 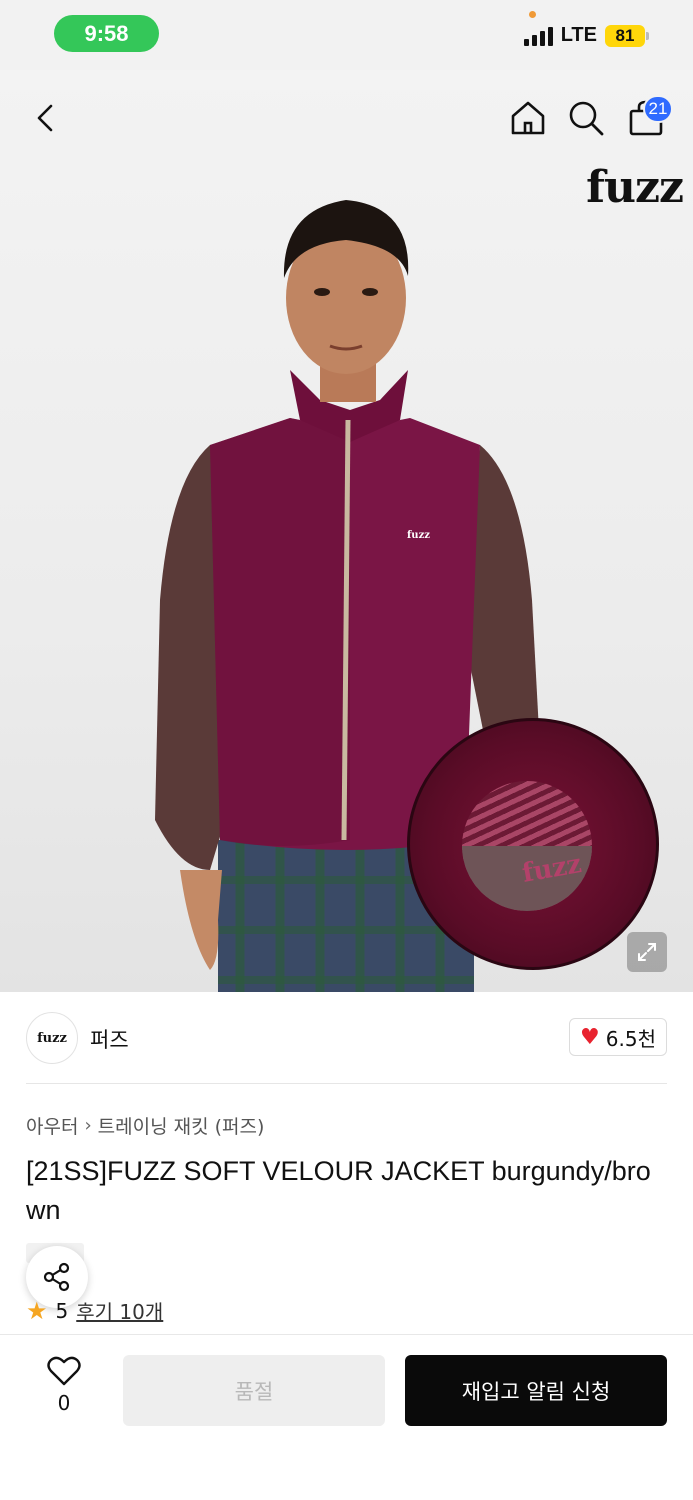 I want to click on brand-like-count: 6.5천, so click(x=630, y=1038).